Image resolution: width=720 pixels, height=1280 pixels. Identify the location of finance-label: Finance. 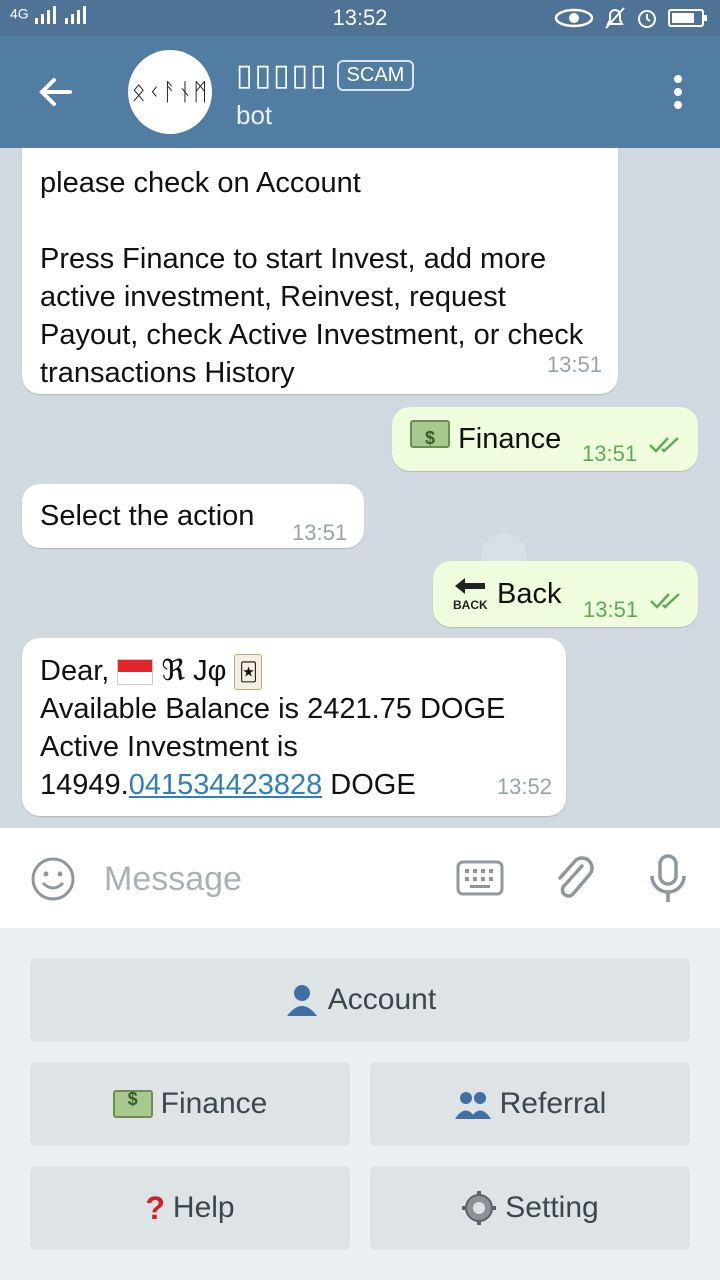
(214, 1103).